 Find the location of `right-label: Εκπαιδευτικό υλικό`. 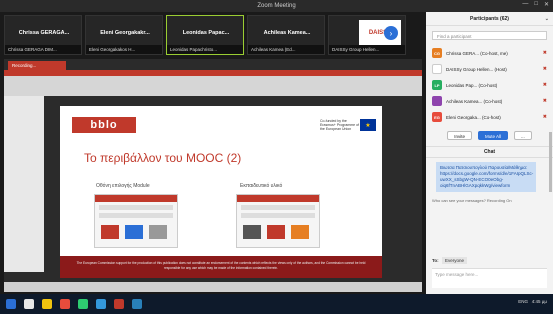

right-label: Εκπαιδευτικό υλικό is located at coordinates (261, 186).